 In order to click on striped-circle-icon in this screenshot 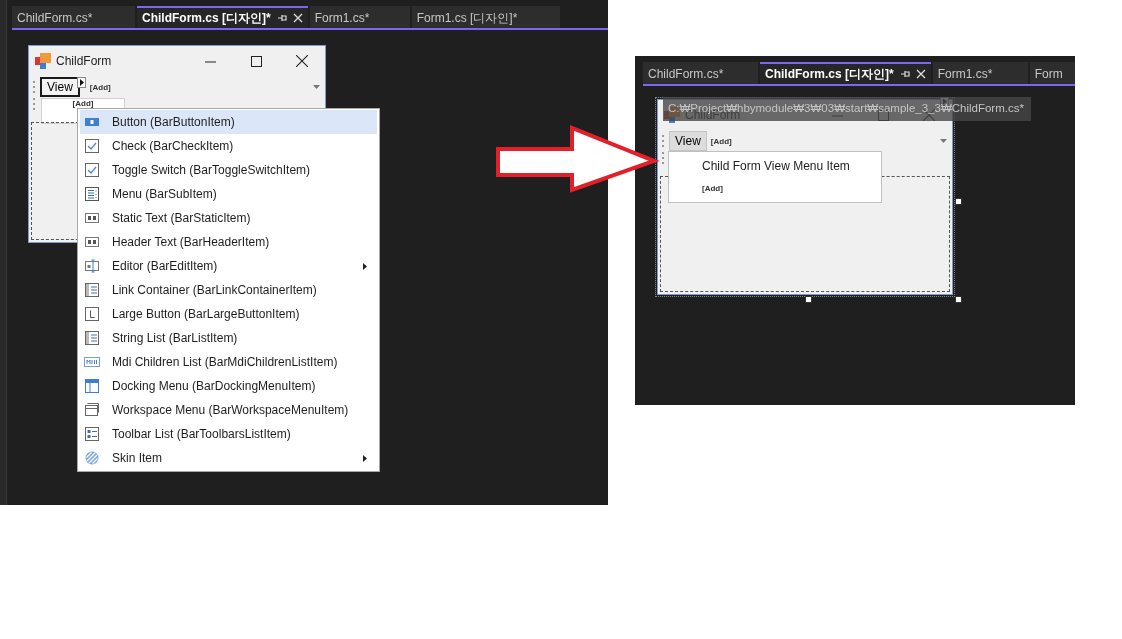, I will do `click(92, 458)`.